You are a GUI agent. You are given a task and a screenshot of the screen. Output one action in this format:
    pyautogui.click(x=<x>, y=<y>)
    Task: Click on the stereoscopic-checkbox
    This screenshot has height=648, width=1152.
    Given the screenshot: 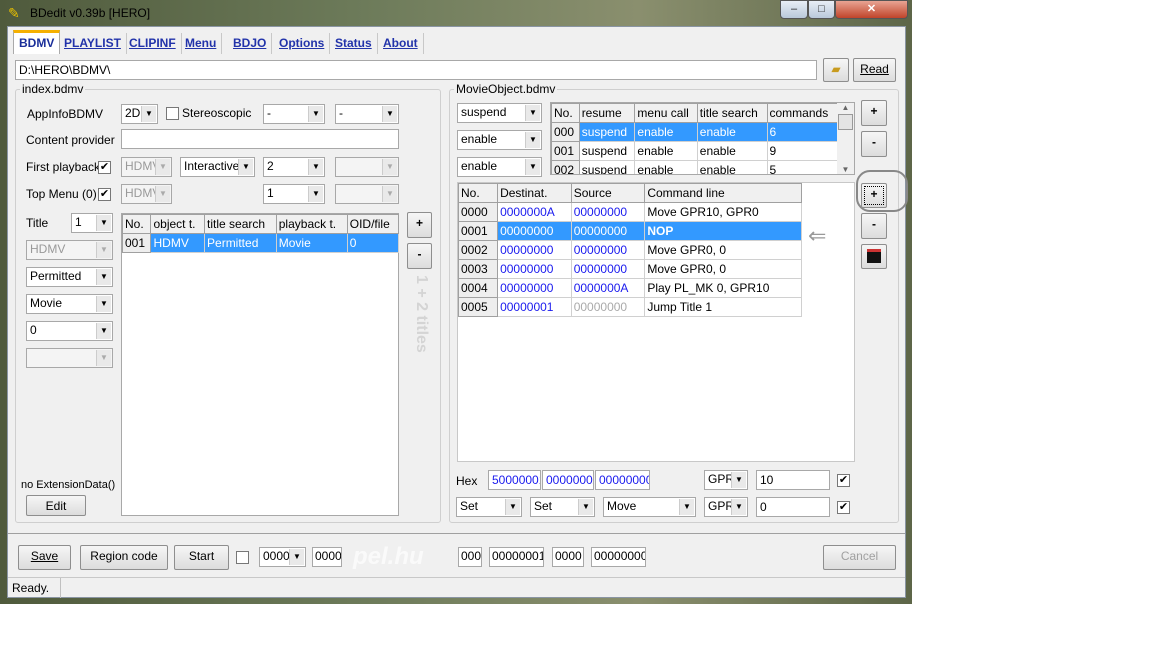 What is the action you would take?
    pyautogui.click(x=172, y=113)
    